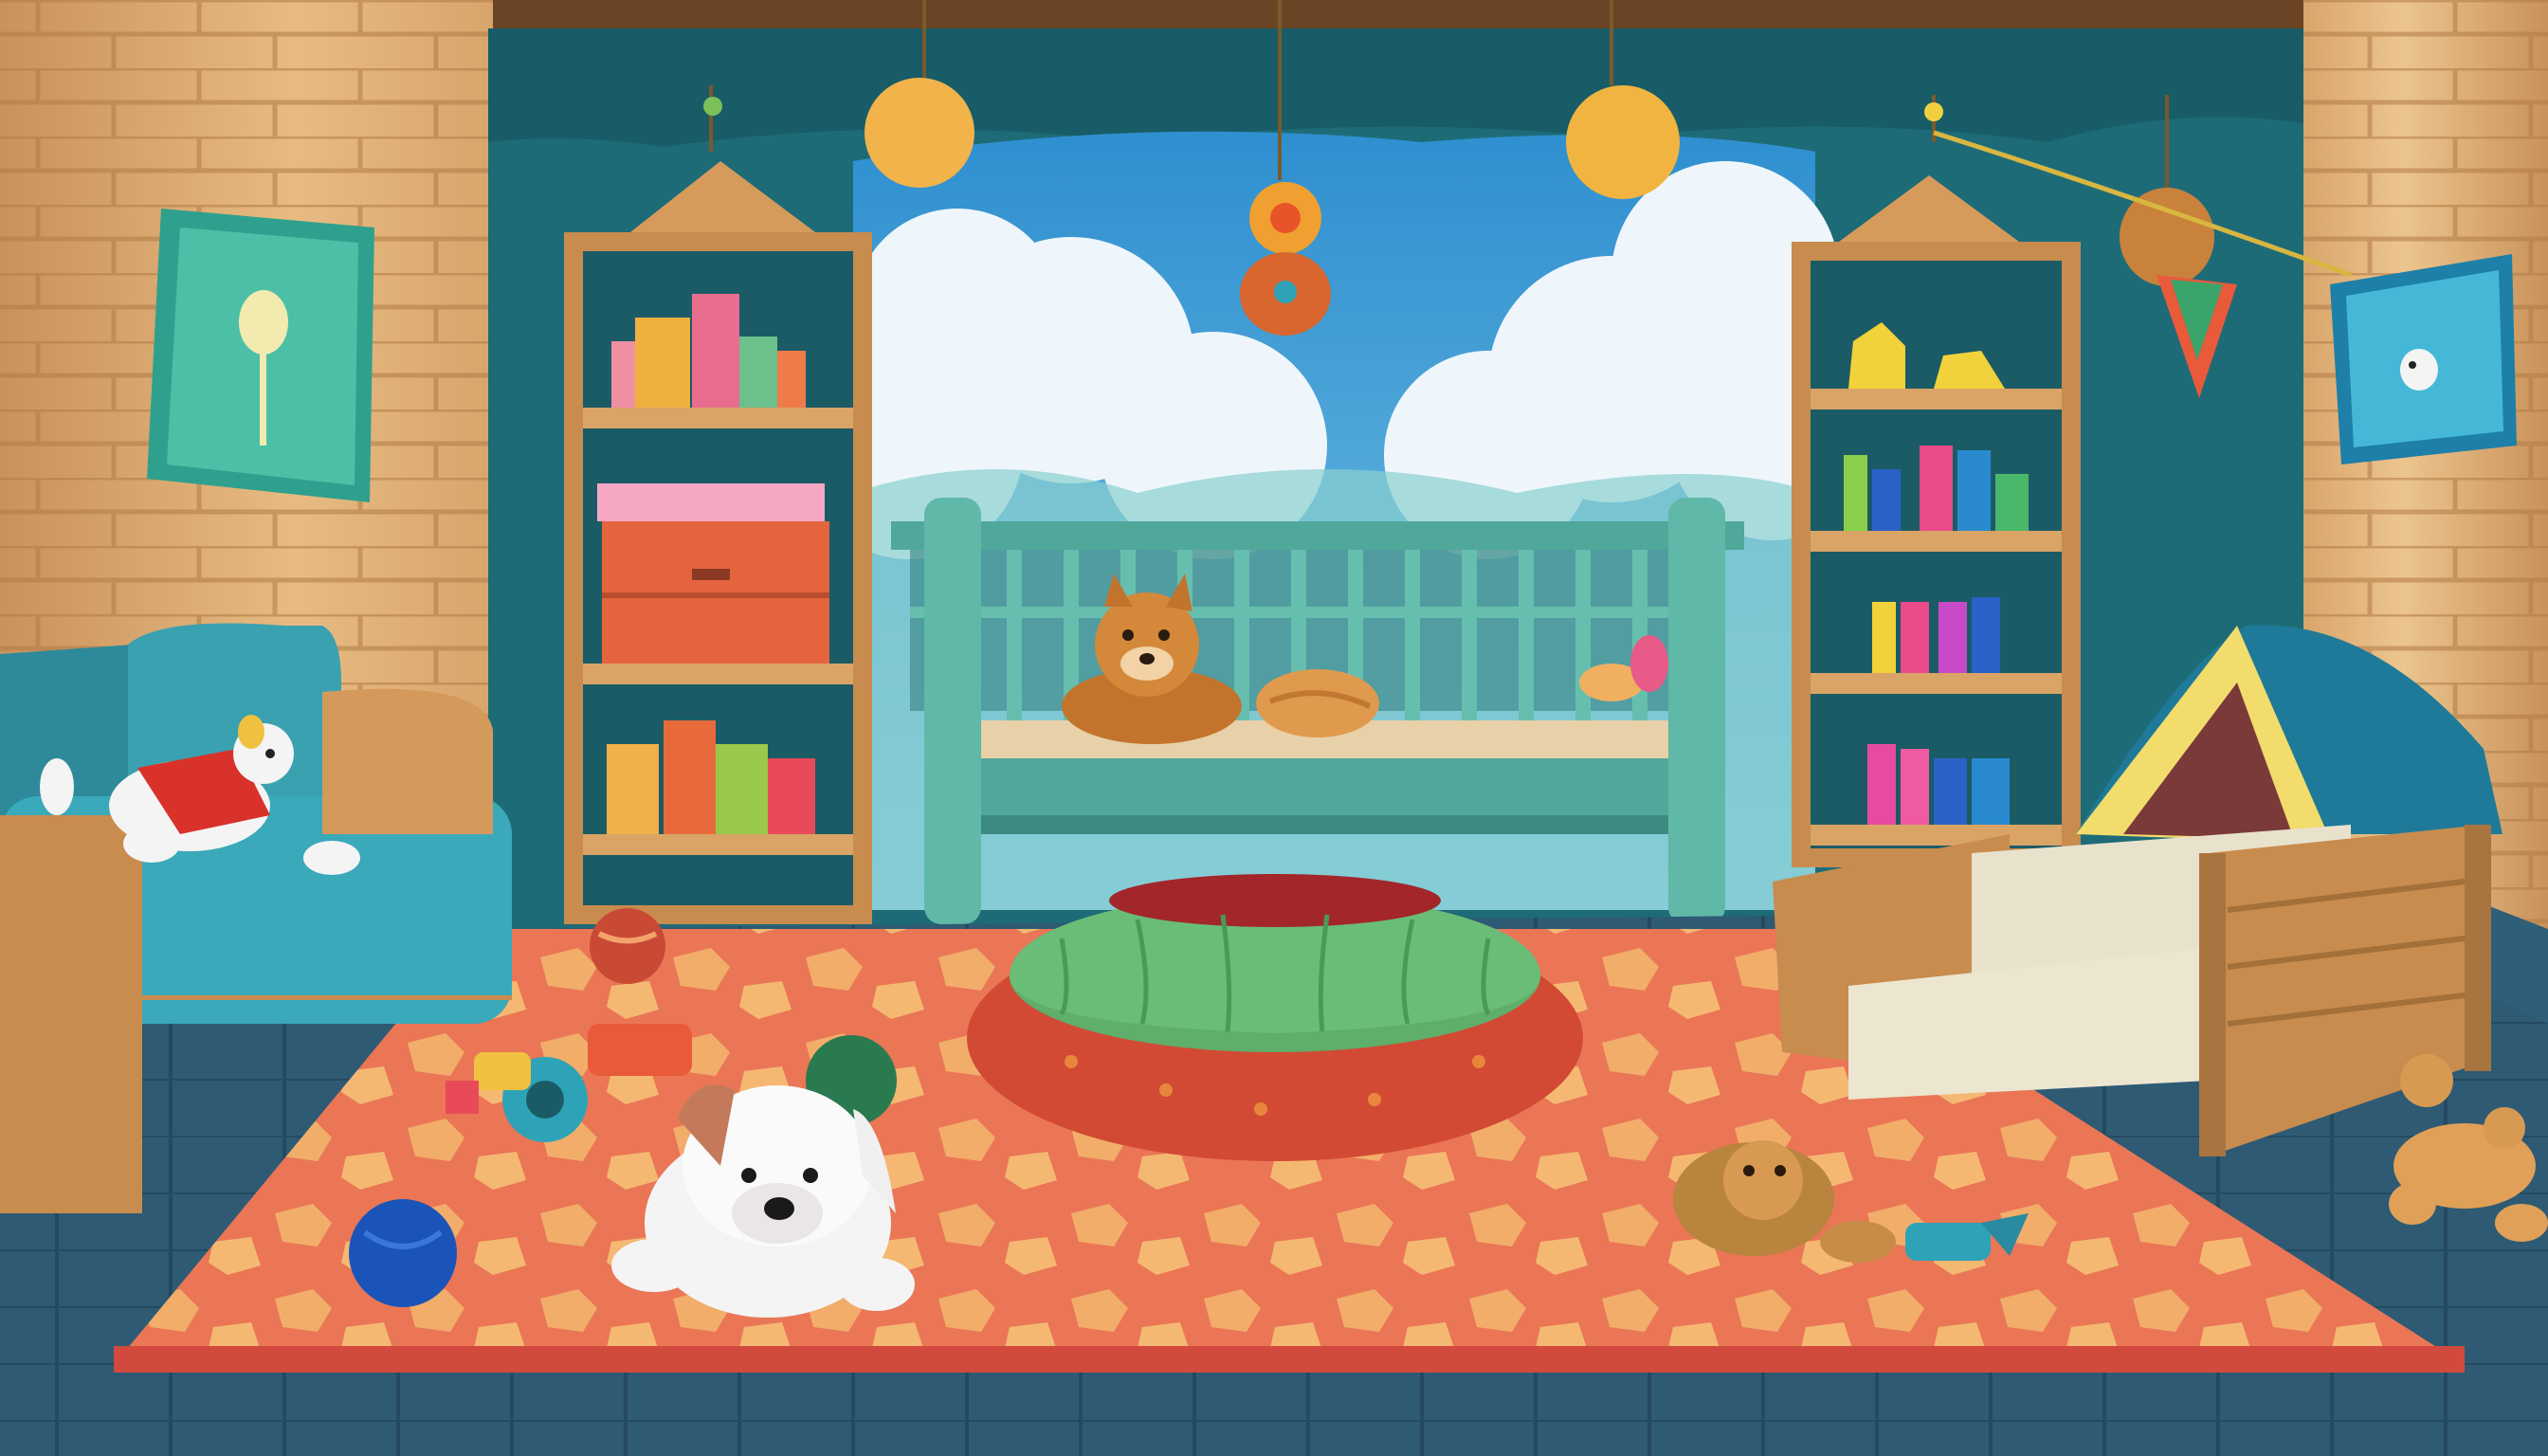 The height and width of the screenshot is (1456, 2548). Describe the element at coordinates (718, 542) in the screenshot. I see `left-bookshelf` at that location.